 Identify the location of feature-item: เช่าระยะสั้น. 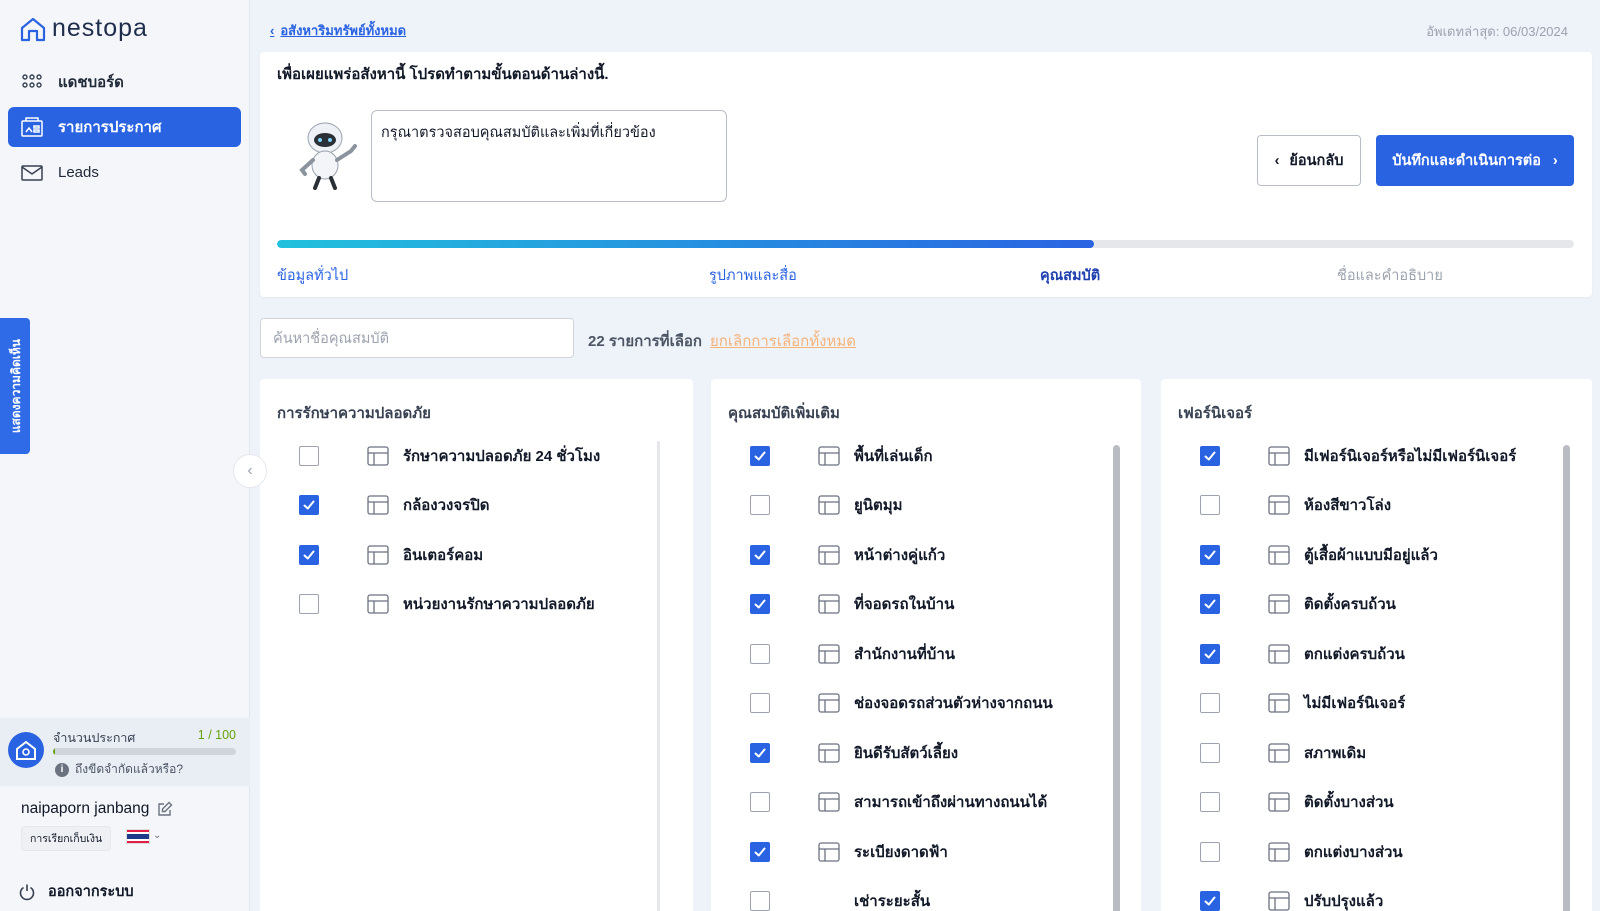
(901, 894).